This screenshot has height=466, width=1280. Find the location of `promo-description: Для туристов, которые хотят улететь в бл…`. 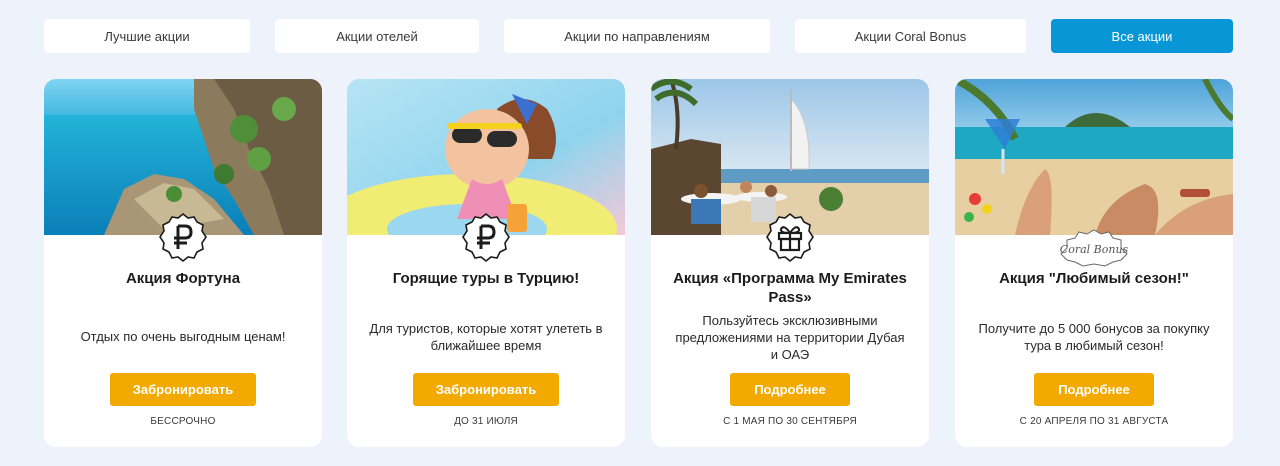

promo-description: Для туристов, которые хотят улететь в бл… is located at coordinates (486, 337).